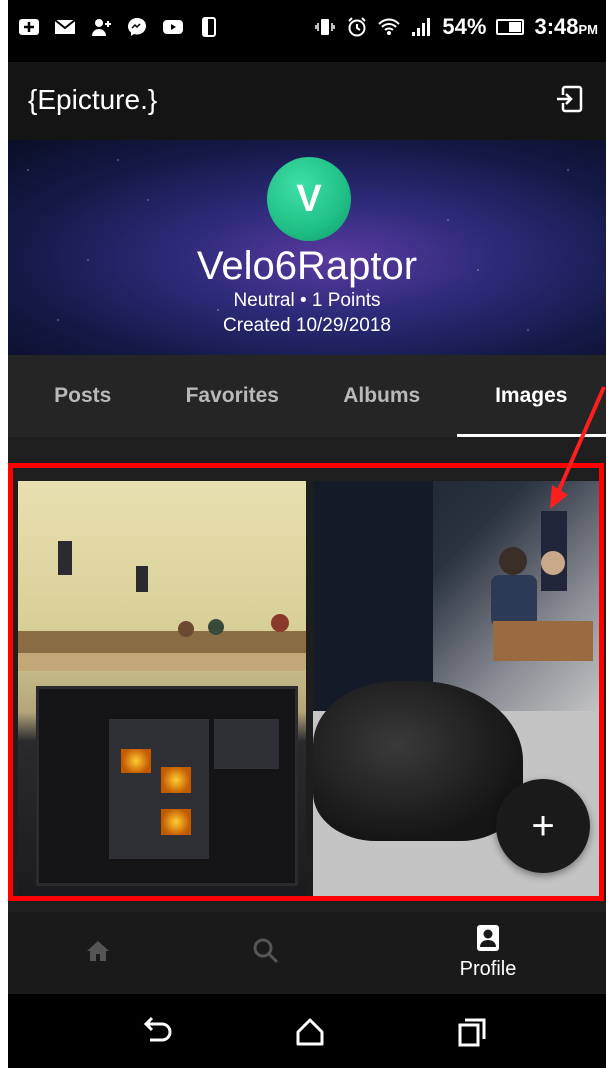  Describe the element at coordinates (488, 969) in the screenshot. I see `nav-profile-label: Profile` at that location.